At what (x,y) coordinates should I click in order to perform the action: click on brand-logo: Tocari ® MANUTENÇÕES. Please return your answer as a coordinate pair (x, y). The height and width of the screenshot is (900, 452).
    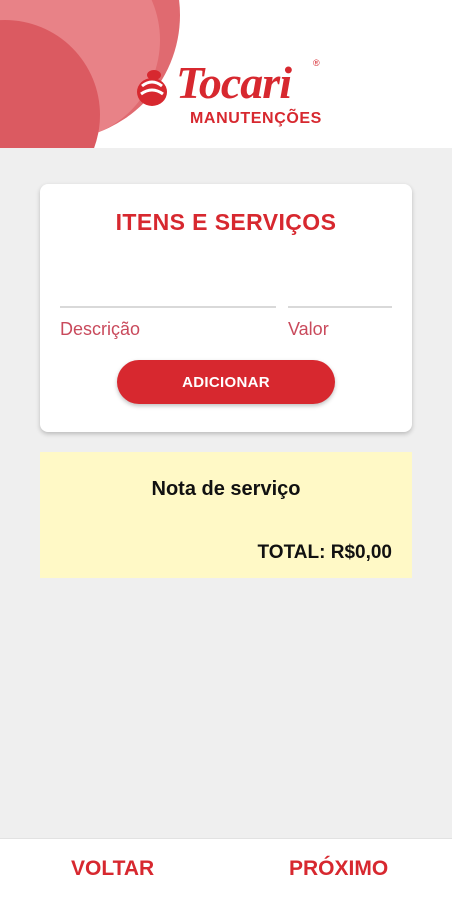
    Looking at the image, I should click on (230, 94).